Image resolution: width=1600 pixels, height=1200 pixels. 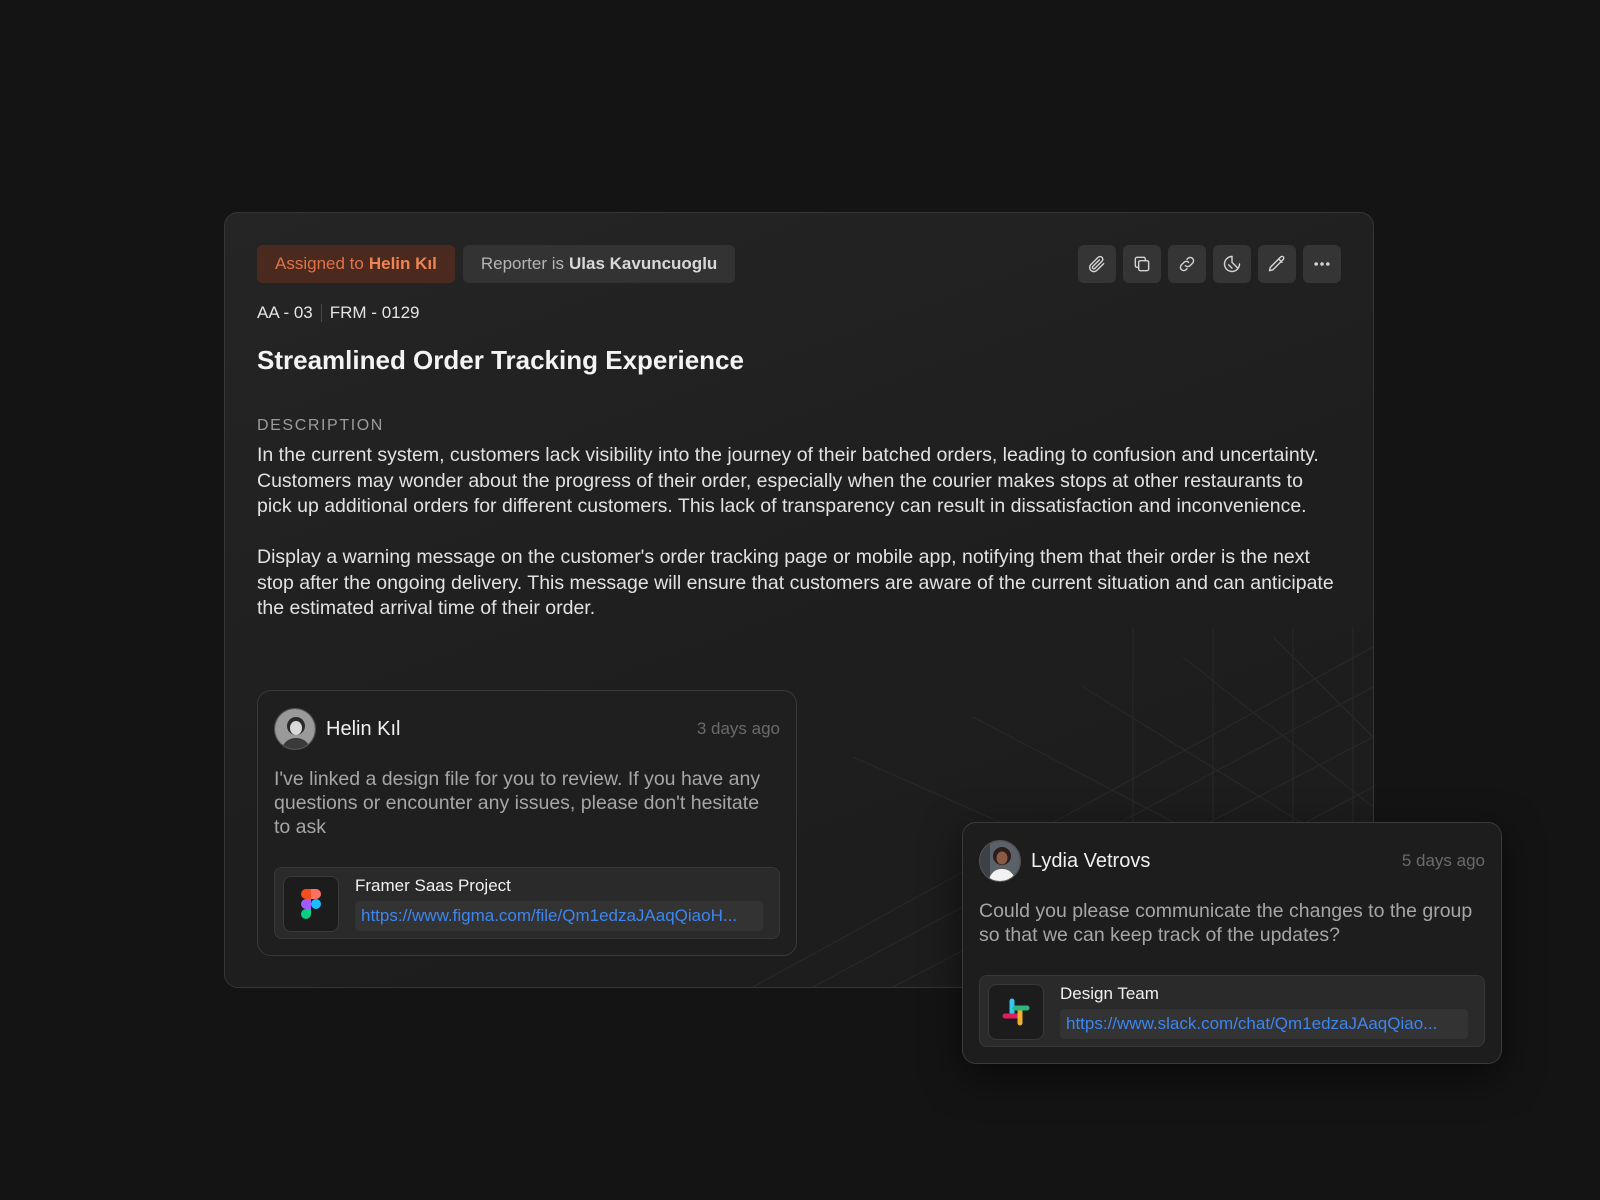 I want to click on assignee-chip: Assigned to Helin Kıl, so click(x=356, y=264).